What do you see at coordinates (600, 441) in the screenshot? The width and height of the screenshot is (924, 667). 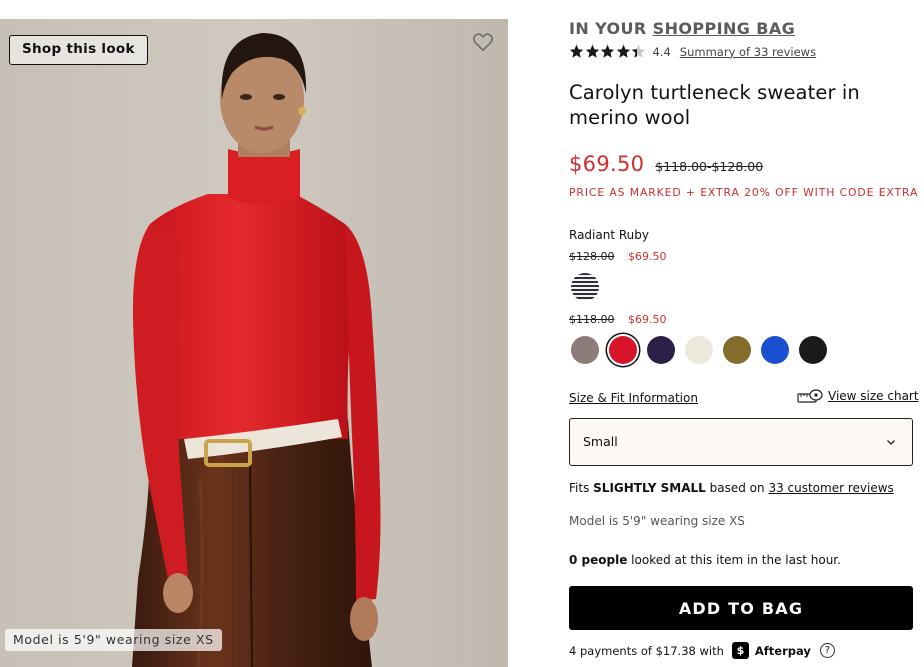 I see `size-selected-value: Small` at bounding box center [600, 441].